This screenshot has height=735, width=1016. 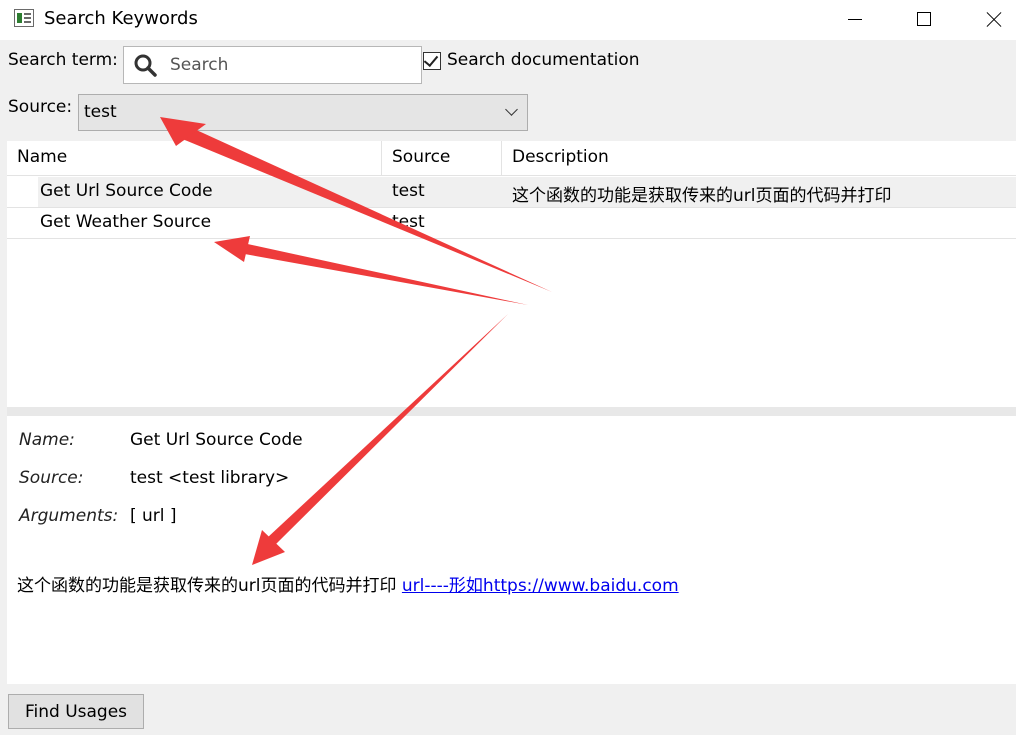 What do you see at coordinates (210, 478) in the screenshot?
I see `detail-source-value: test <test library>` at bounding box center [210, 478].